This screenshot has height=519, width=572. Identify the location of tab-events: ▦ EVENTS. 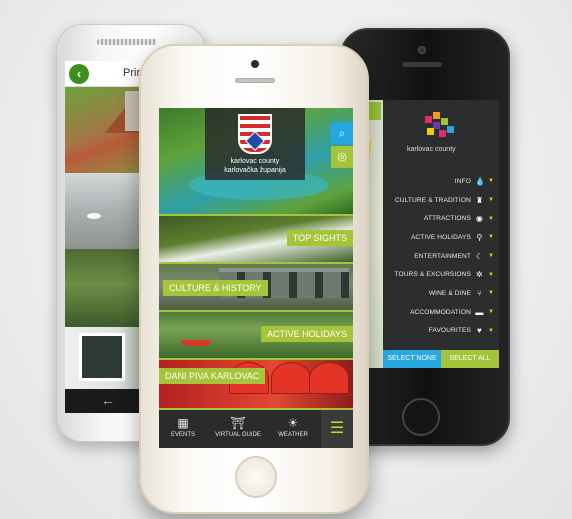
(183, 426).